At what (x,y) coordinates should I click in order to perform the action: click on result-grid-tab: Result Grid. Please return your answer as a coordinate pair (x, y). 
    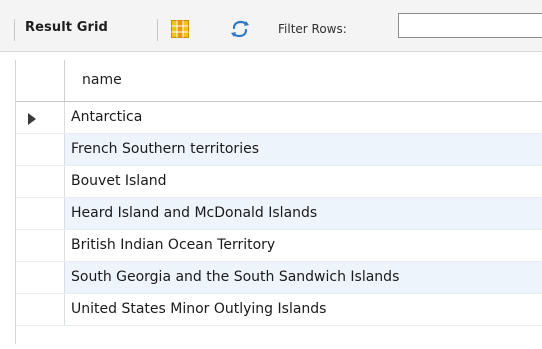
    Looking at the image, I should click on (66, 27).